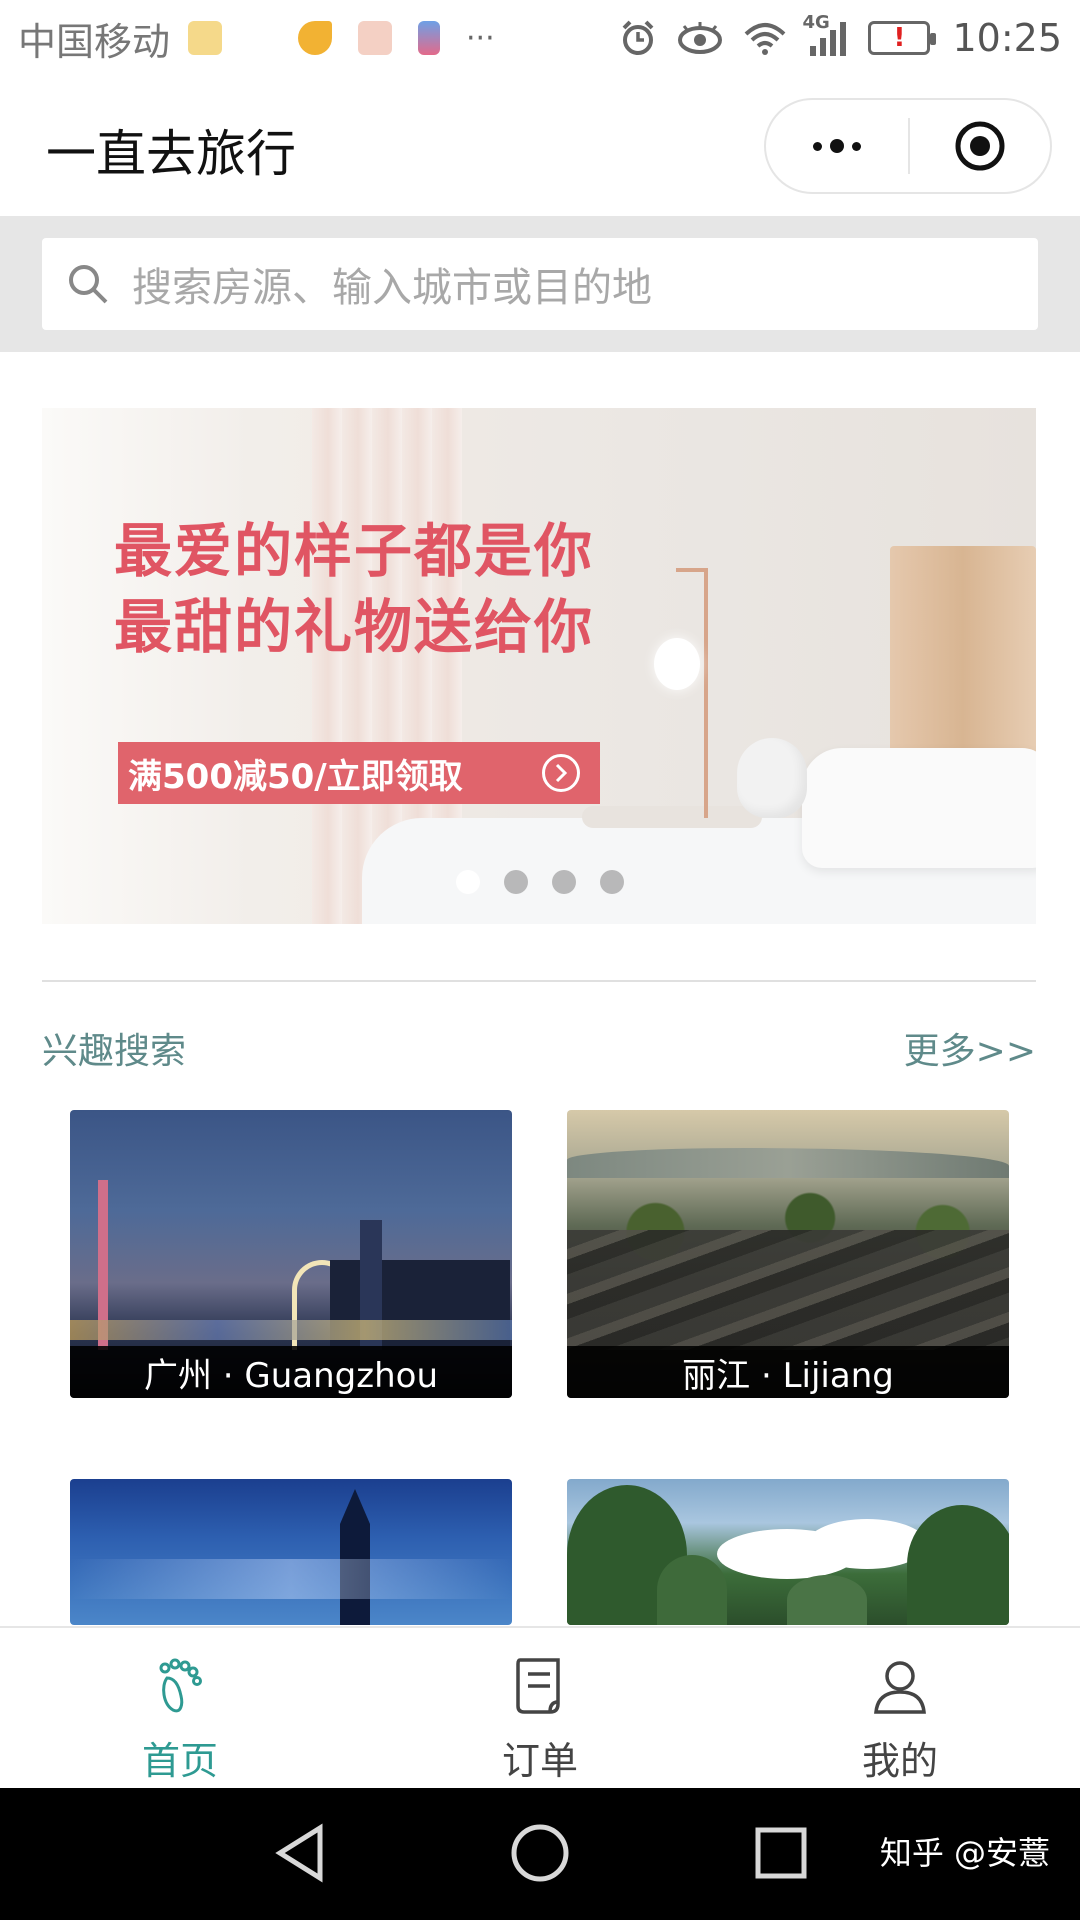 The width and height of the screenshot is (1080, 1920). I want to click on city-caption: 广州 · Guangzhou, so click(291, 1372).